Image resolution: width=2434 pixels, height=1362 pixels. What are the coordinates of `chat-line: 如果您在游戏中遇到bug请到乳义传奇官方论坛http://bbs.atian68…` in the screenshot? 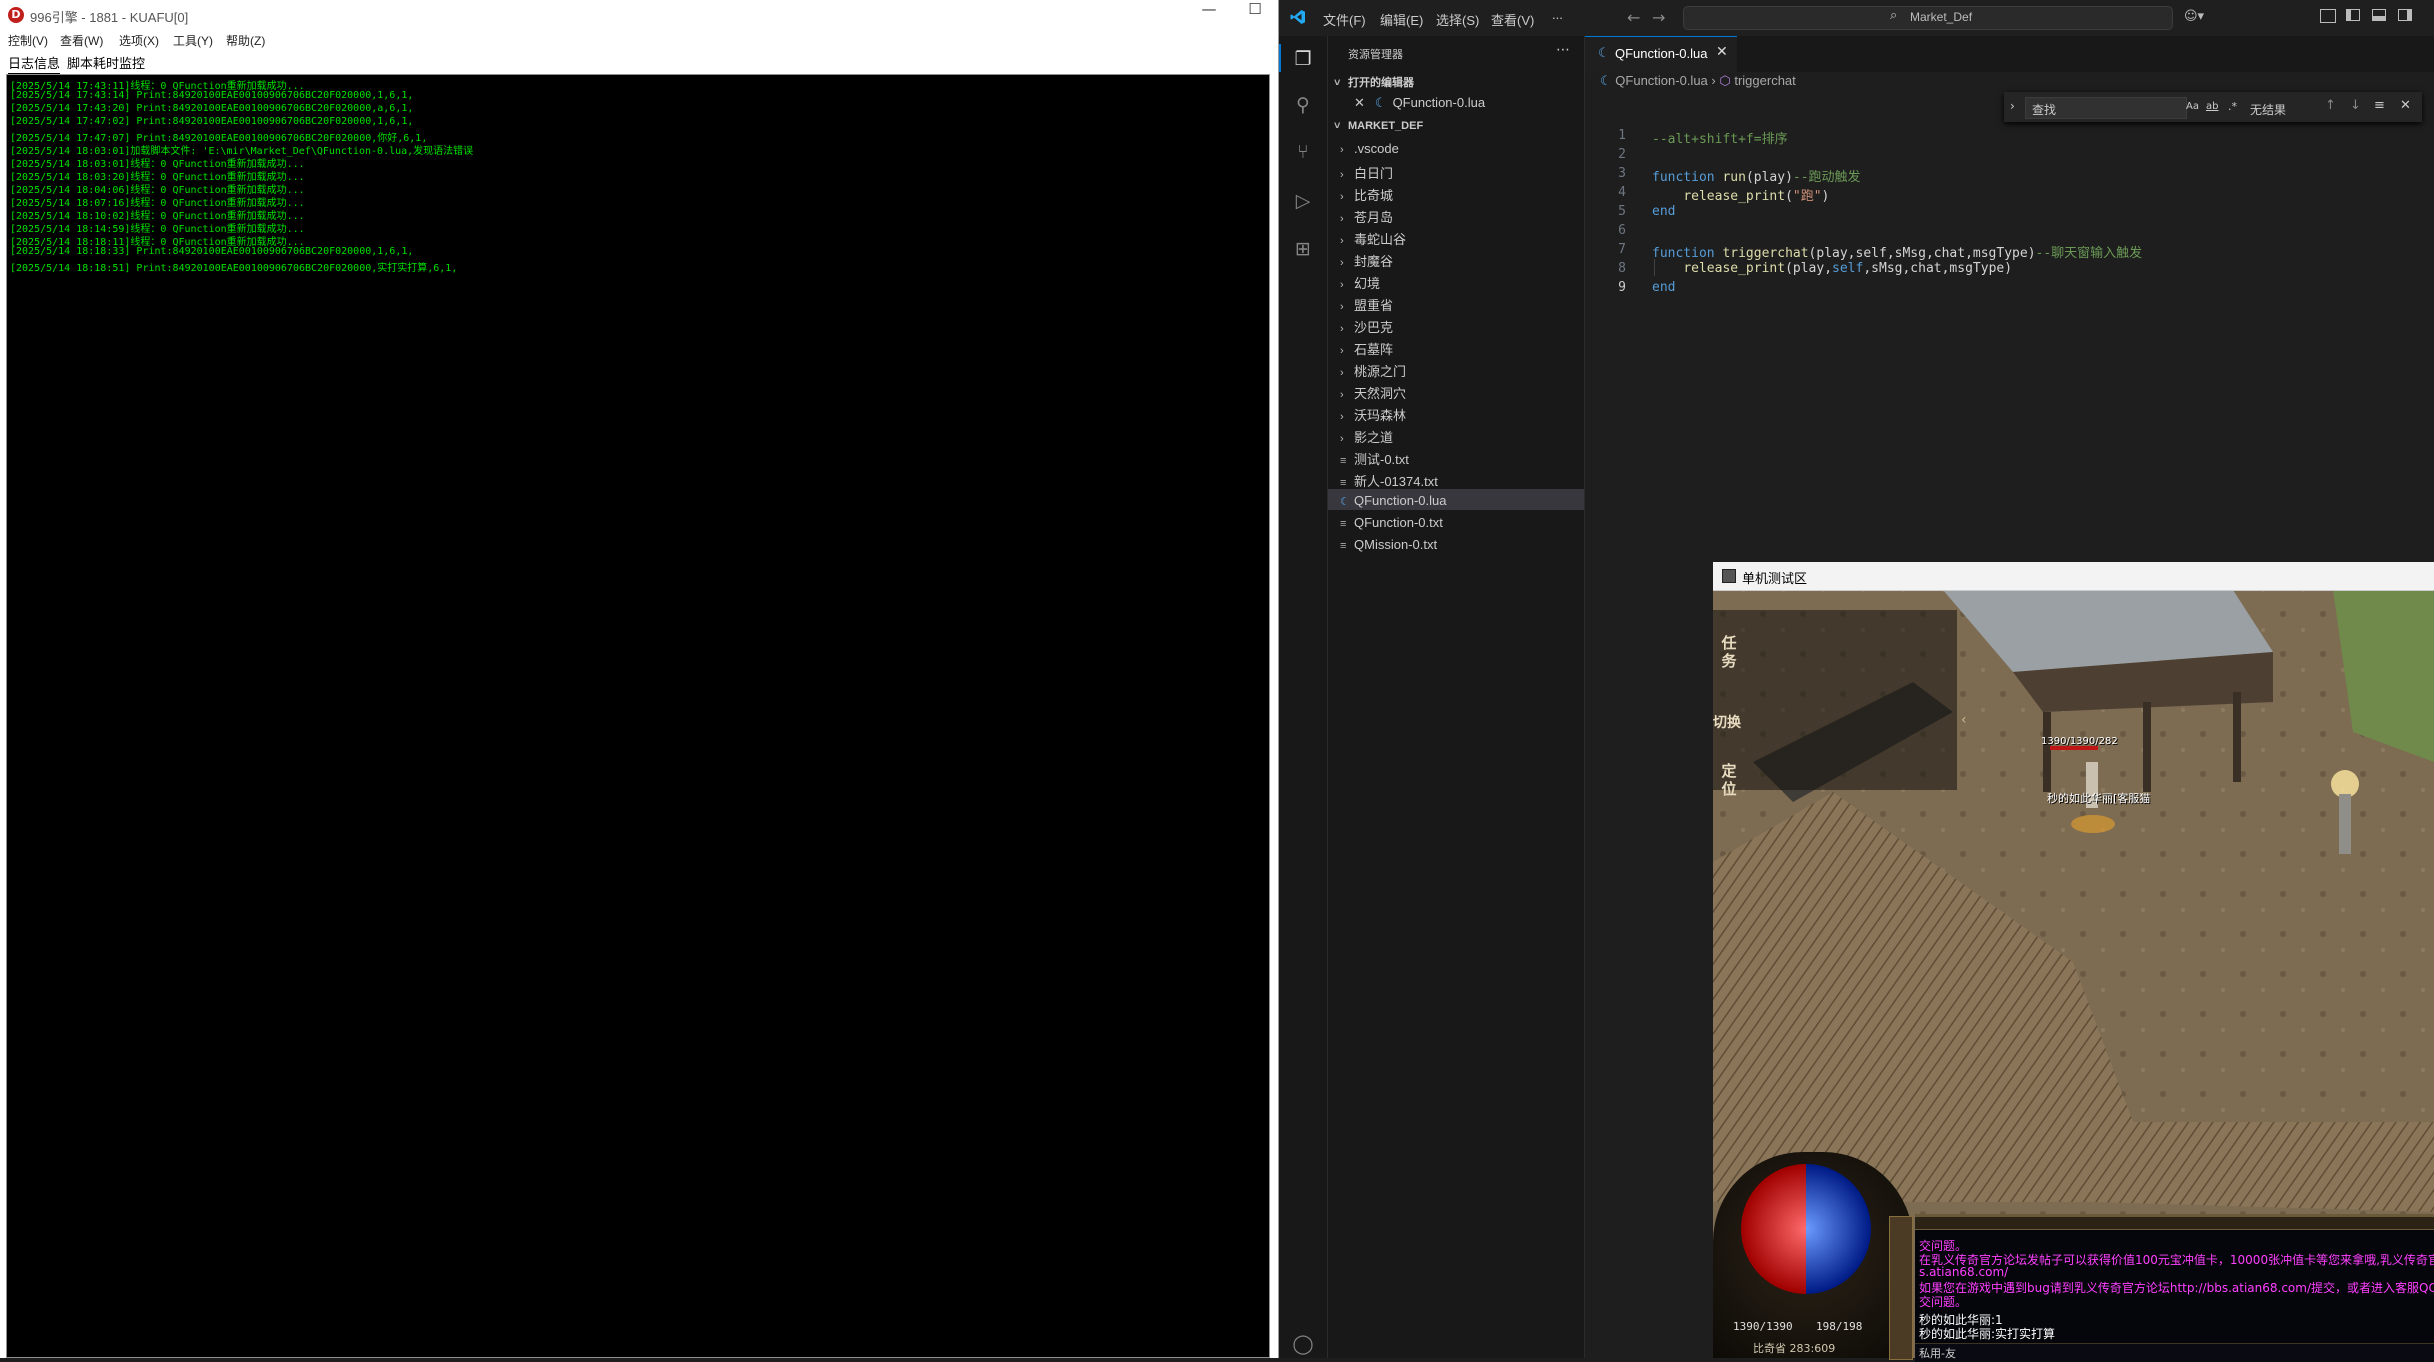 It's located at (2176, 1288).